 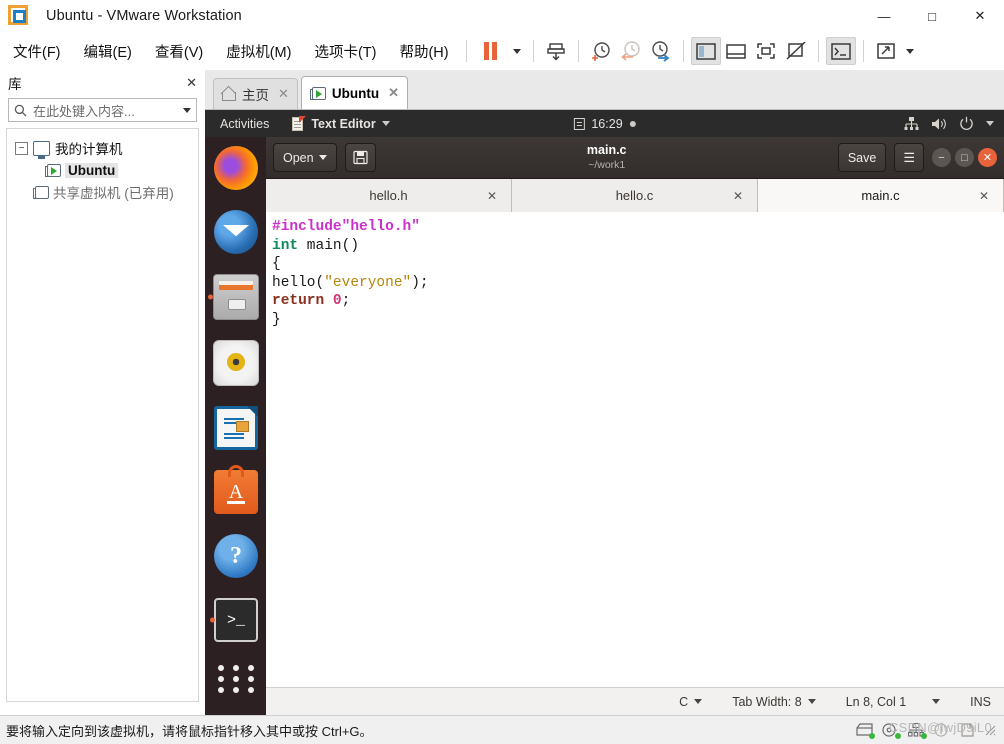 I want to click on gedit-tab-label: hello.h, so click(x=388, y=195).